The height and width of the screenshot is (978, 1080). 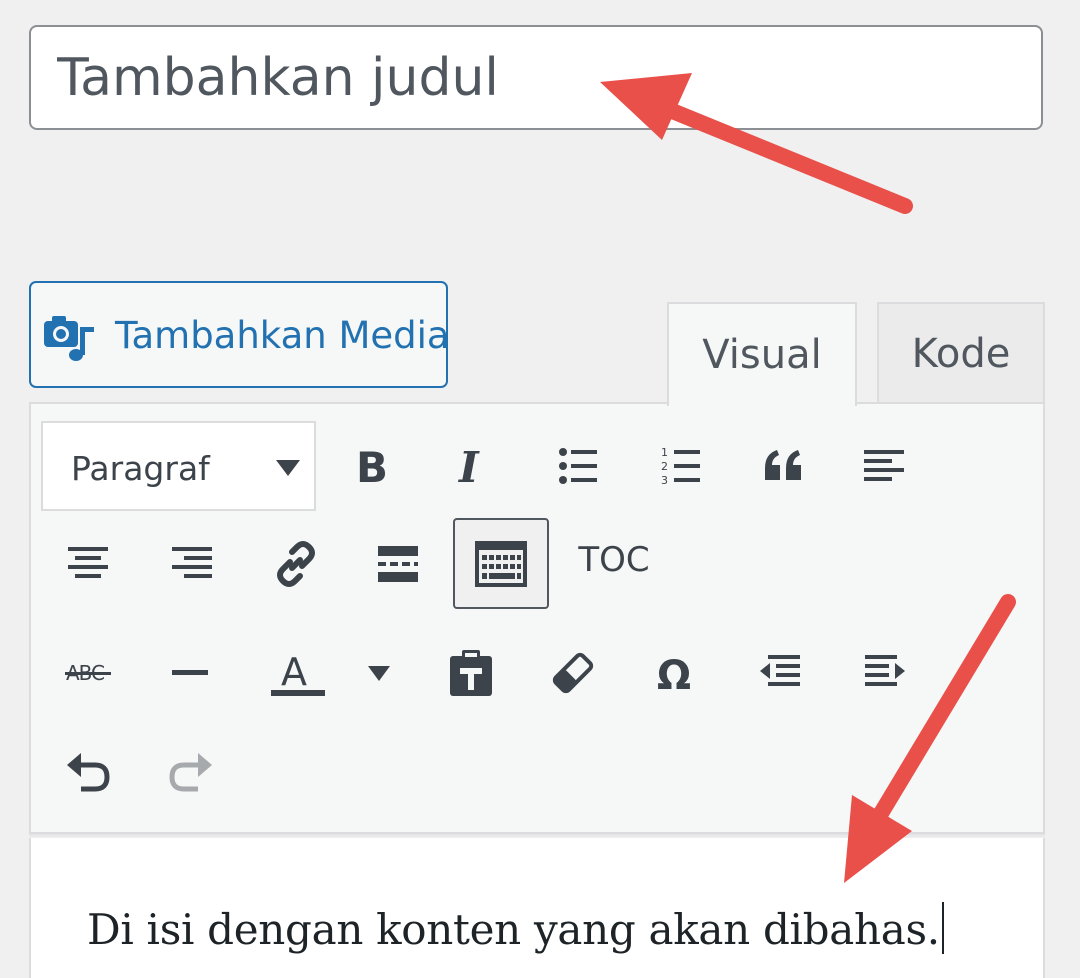 I want to click on strikethrough-icon: ABC, so click(x=88, y=673).